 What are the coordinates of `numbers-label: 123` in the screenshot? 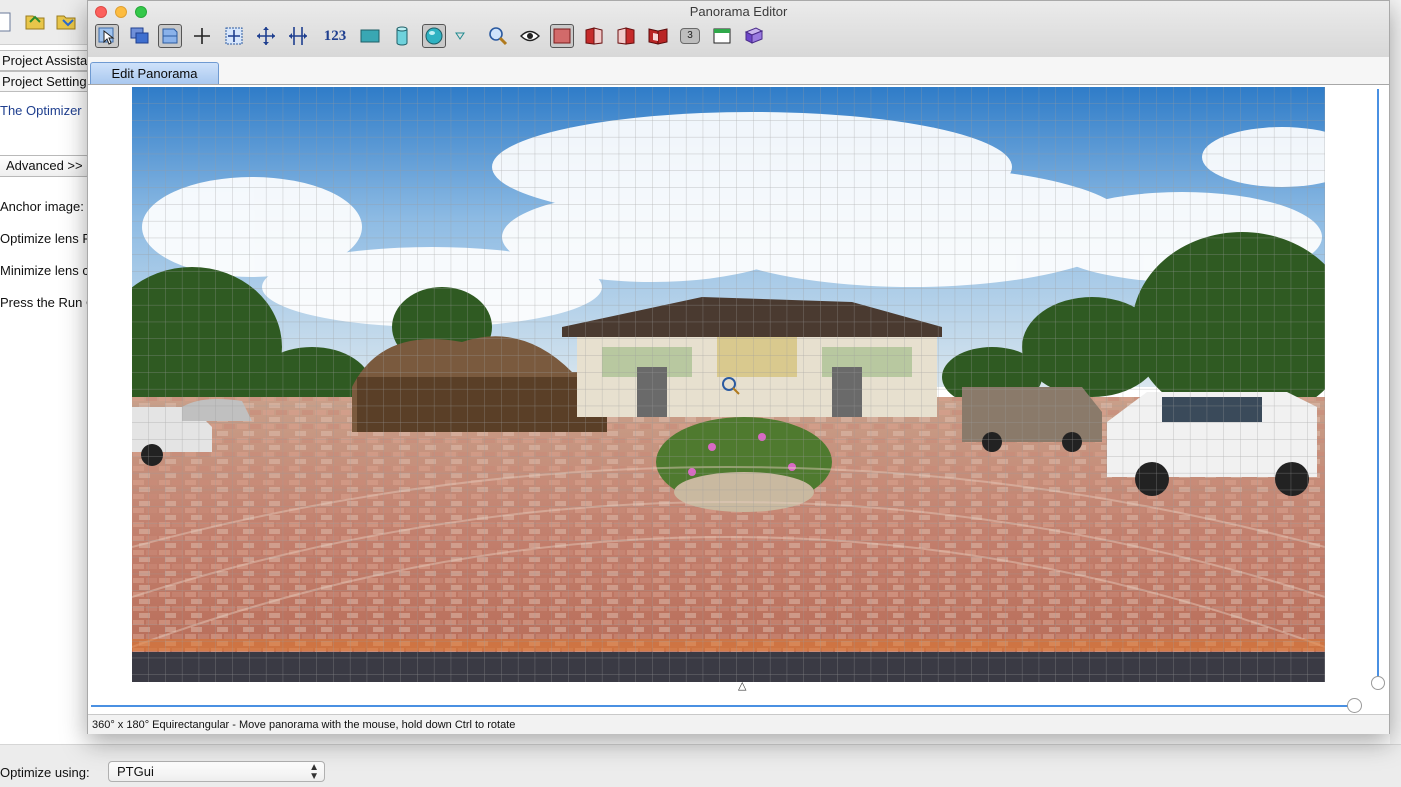 It's located at (335, 35).